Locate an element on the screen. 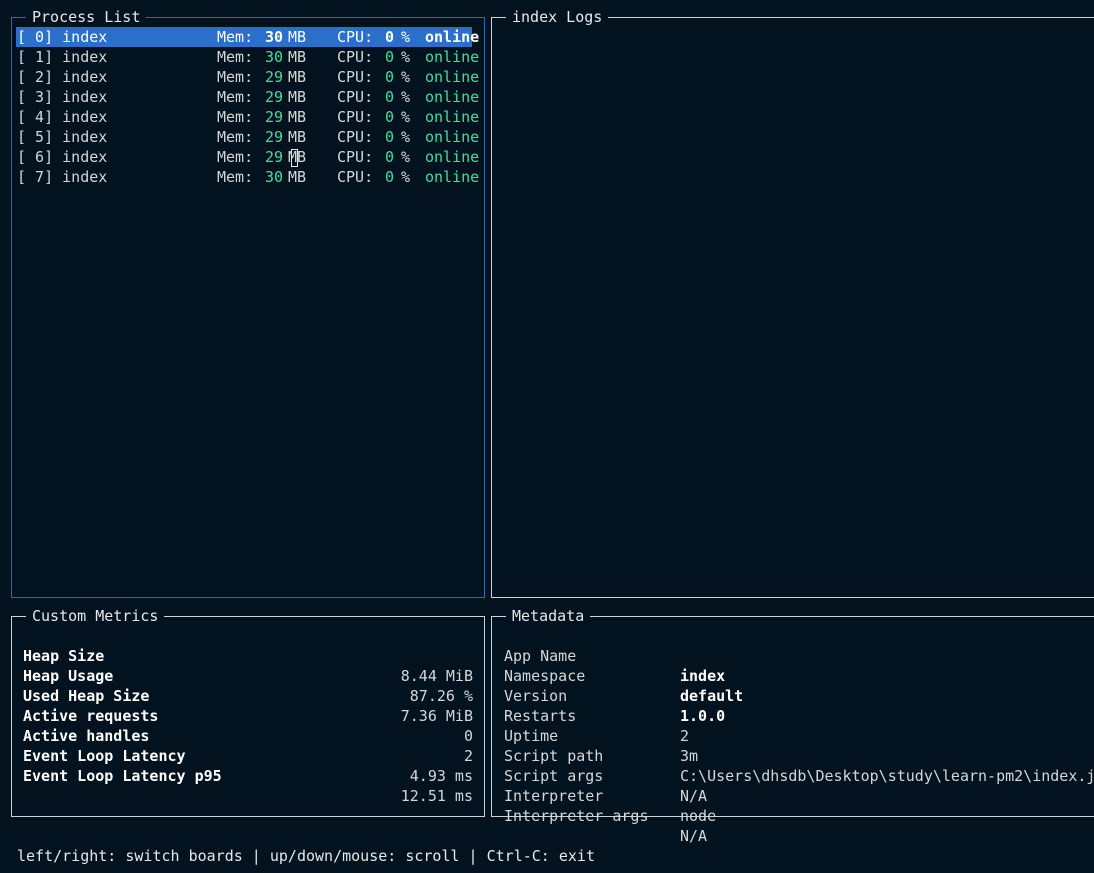 The width and height of the screenshot is (1094, 873). metadata-value: N/A is located at coordinates (694, 836).